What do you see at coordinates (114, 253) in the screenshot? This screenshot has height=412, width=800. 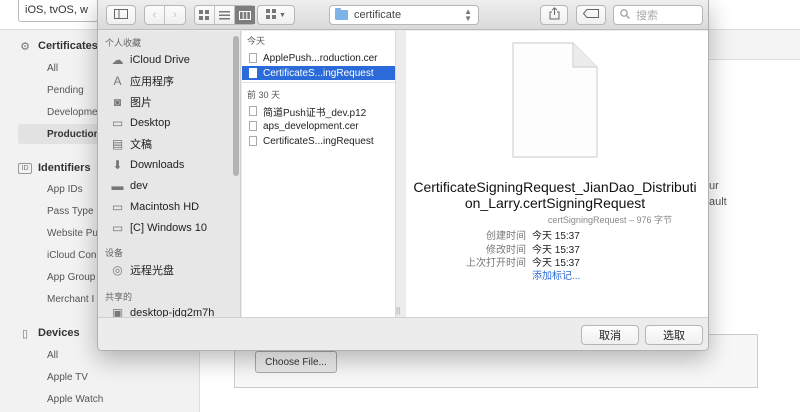 I see `devices-header: 设备` at bounding box center [114, 253].